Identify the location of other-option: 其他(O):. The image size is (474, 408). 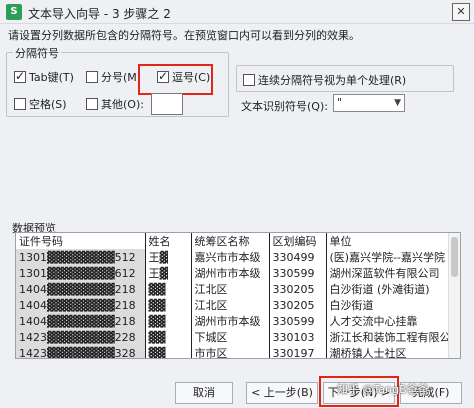
(115, 104).